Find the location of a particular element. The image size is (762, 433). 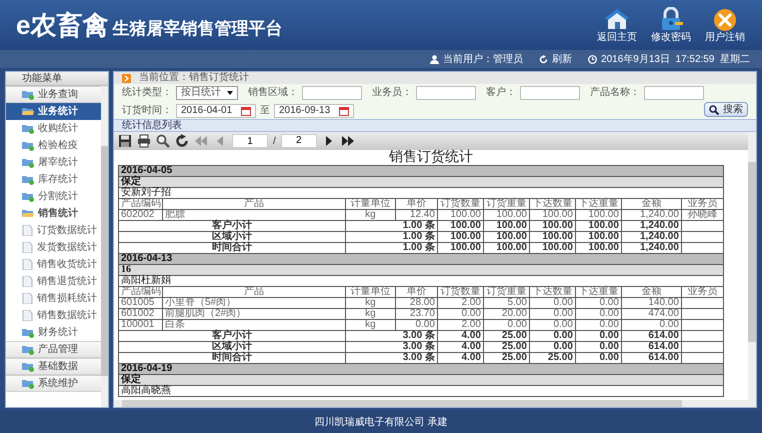

table-cell: 2.00 is located at coordinates (460, 325).